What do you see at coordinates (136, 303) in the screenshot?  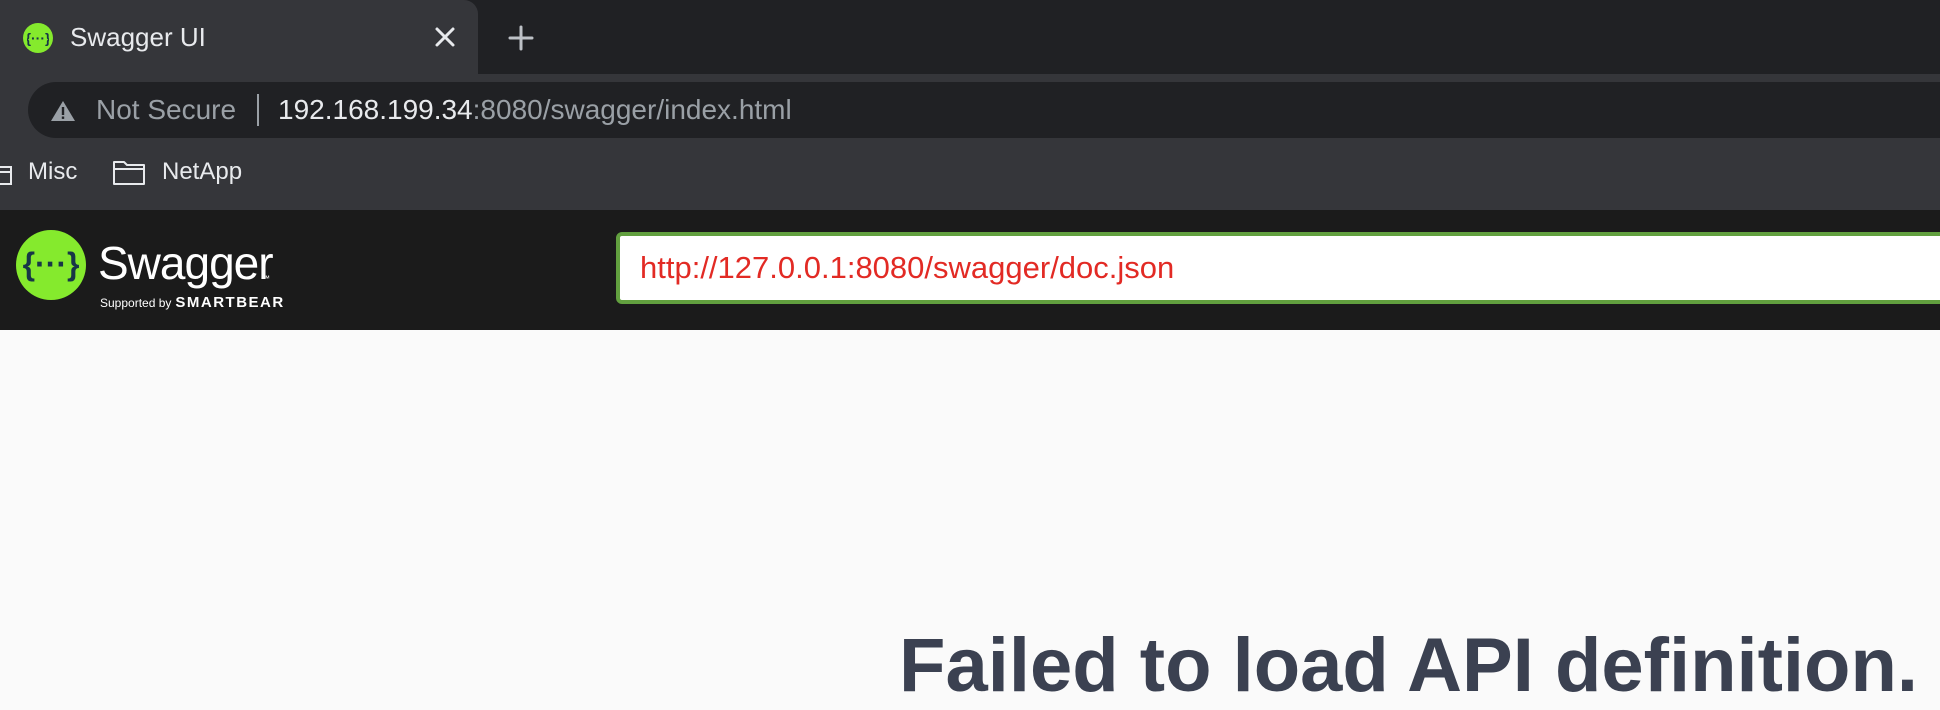 I see `supported-by-text: Supported by` at bounding box center [136, 303].